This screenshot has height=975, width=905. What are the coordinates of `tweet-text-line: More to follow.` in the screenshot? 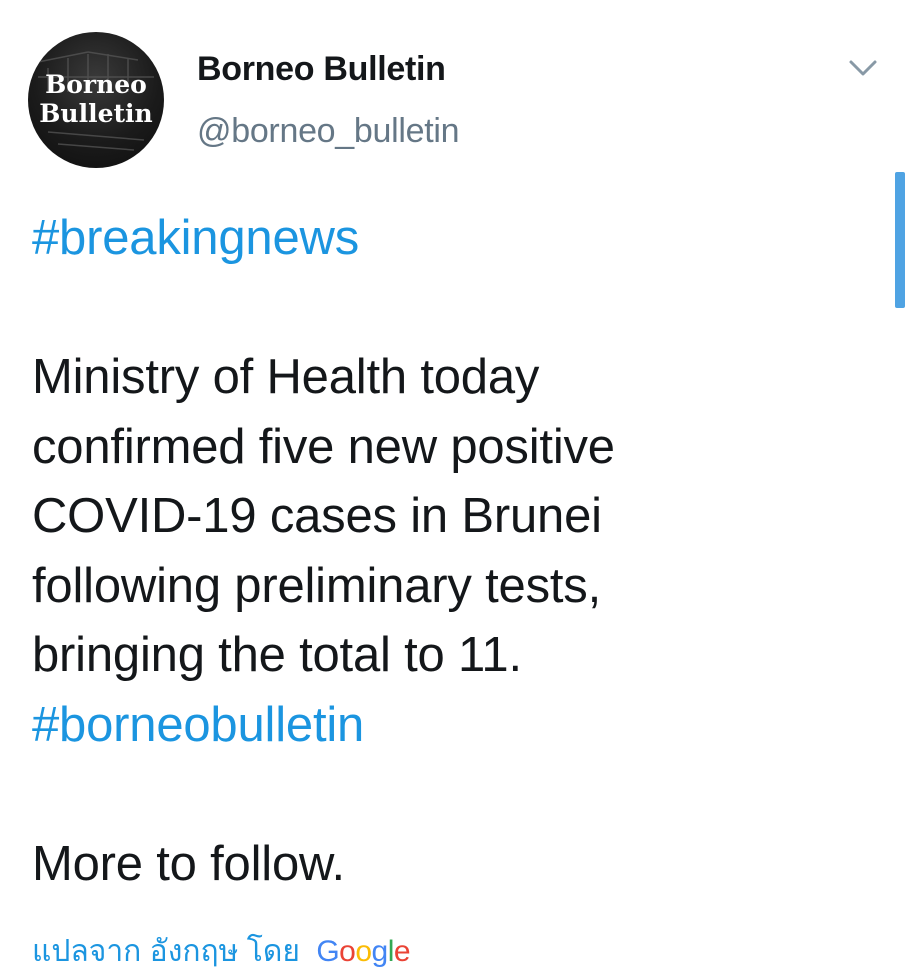 It's located at (188, 863).